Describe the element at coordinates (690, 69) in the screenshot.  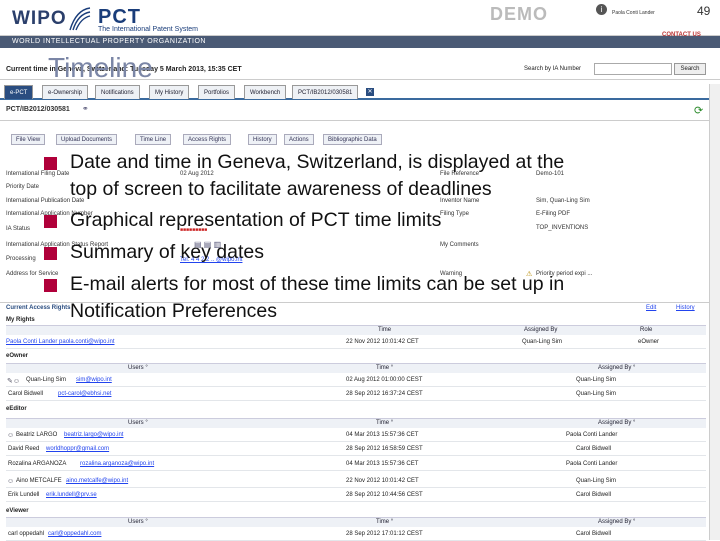
I see `search-button: Search` at that location.